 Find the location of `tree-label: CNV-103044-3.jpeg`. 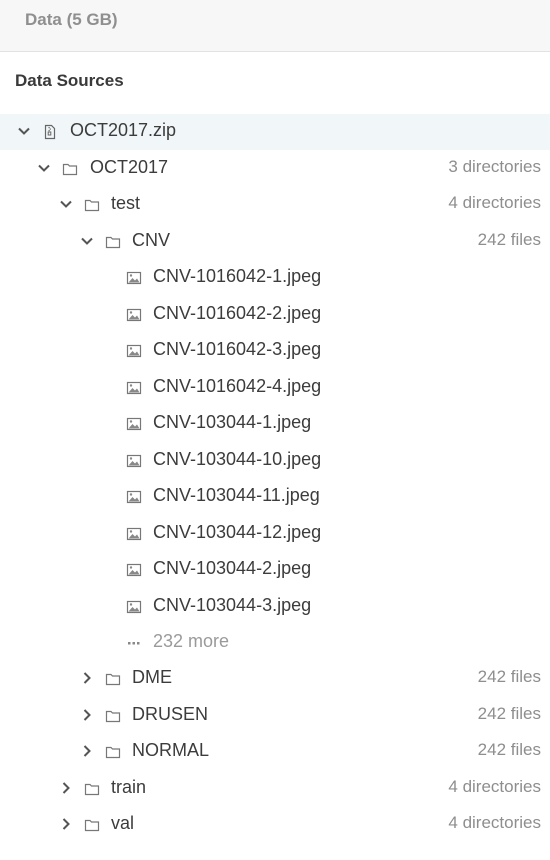

tree-label: CNV-103044-3.jpeg is located at coordinates (232, 605).